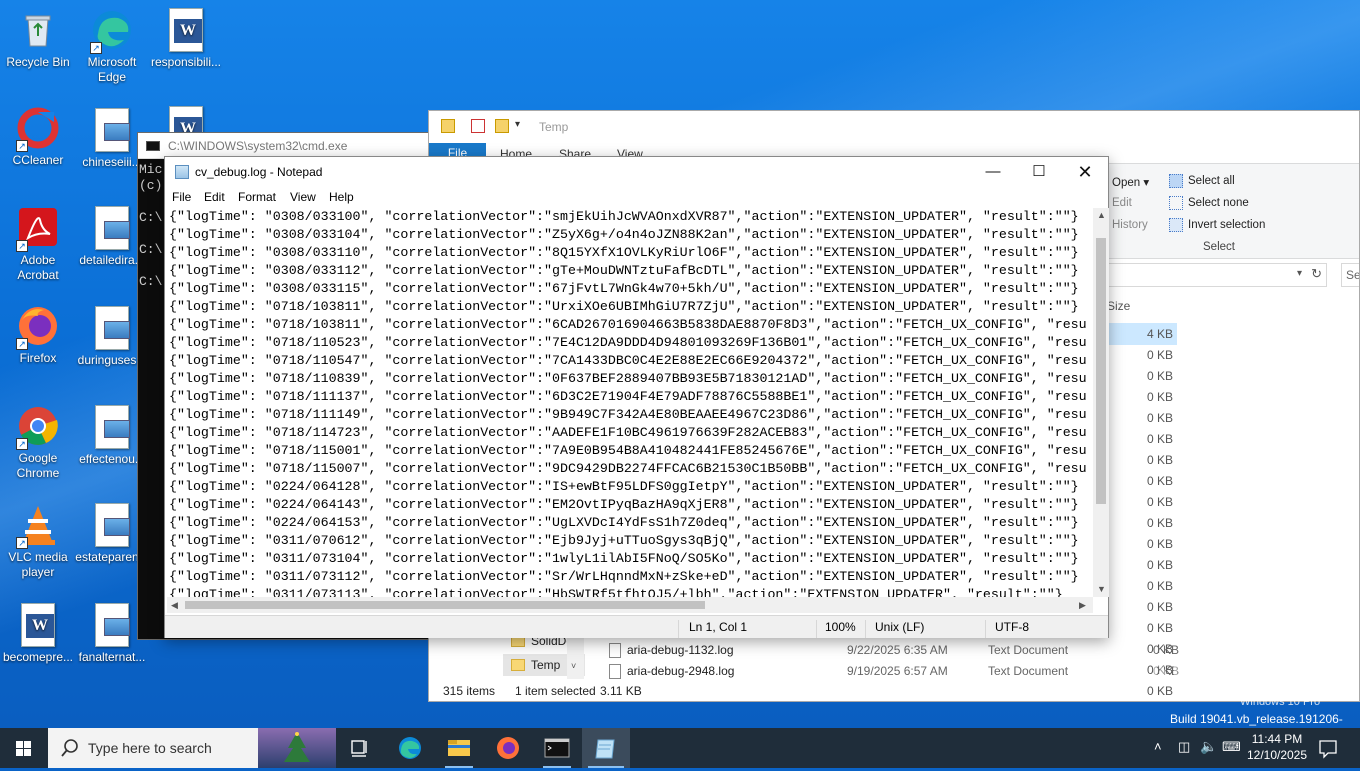 This screenshot has width=1360, height=771. I want to click on desktop-icon-microsoft-edge: ↗ Microsoft Edge, so click(112, 46).